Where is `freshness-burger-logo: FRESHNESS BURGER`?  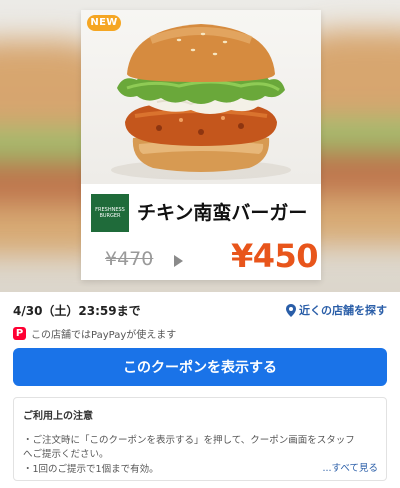
freshness-burger-logo: FRESHNESS BURGER is located at coordinates (110, 213).